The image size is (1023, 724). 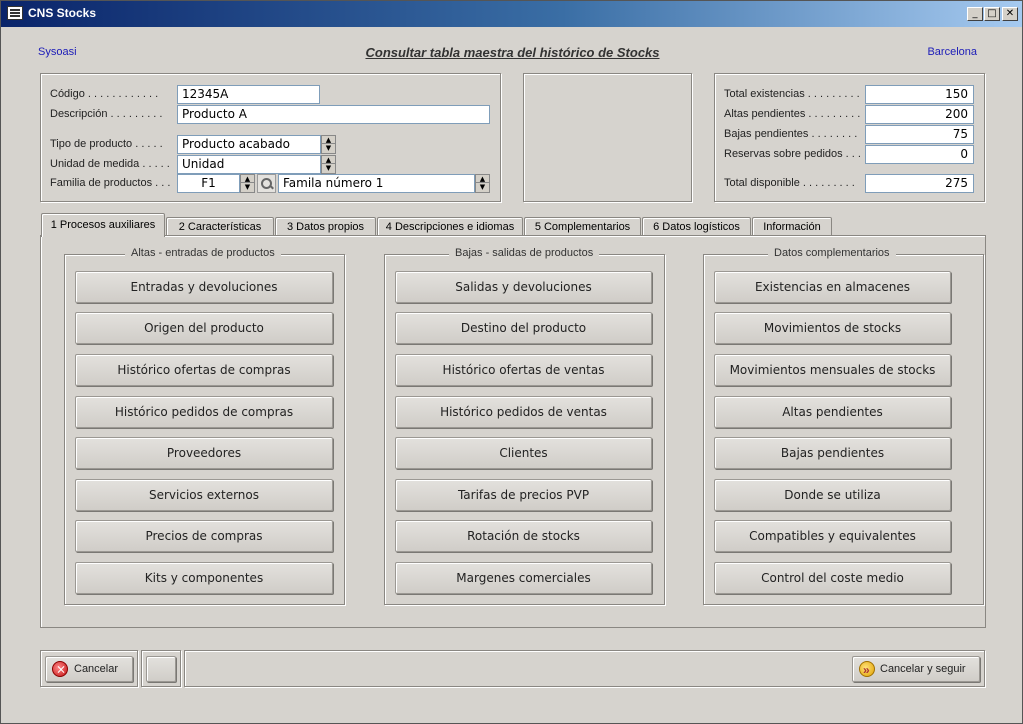 I want to click on proveedores-button: Proveedores, so click(x=204, y=453).